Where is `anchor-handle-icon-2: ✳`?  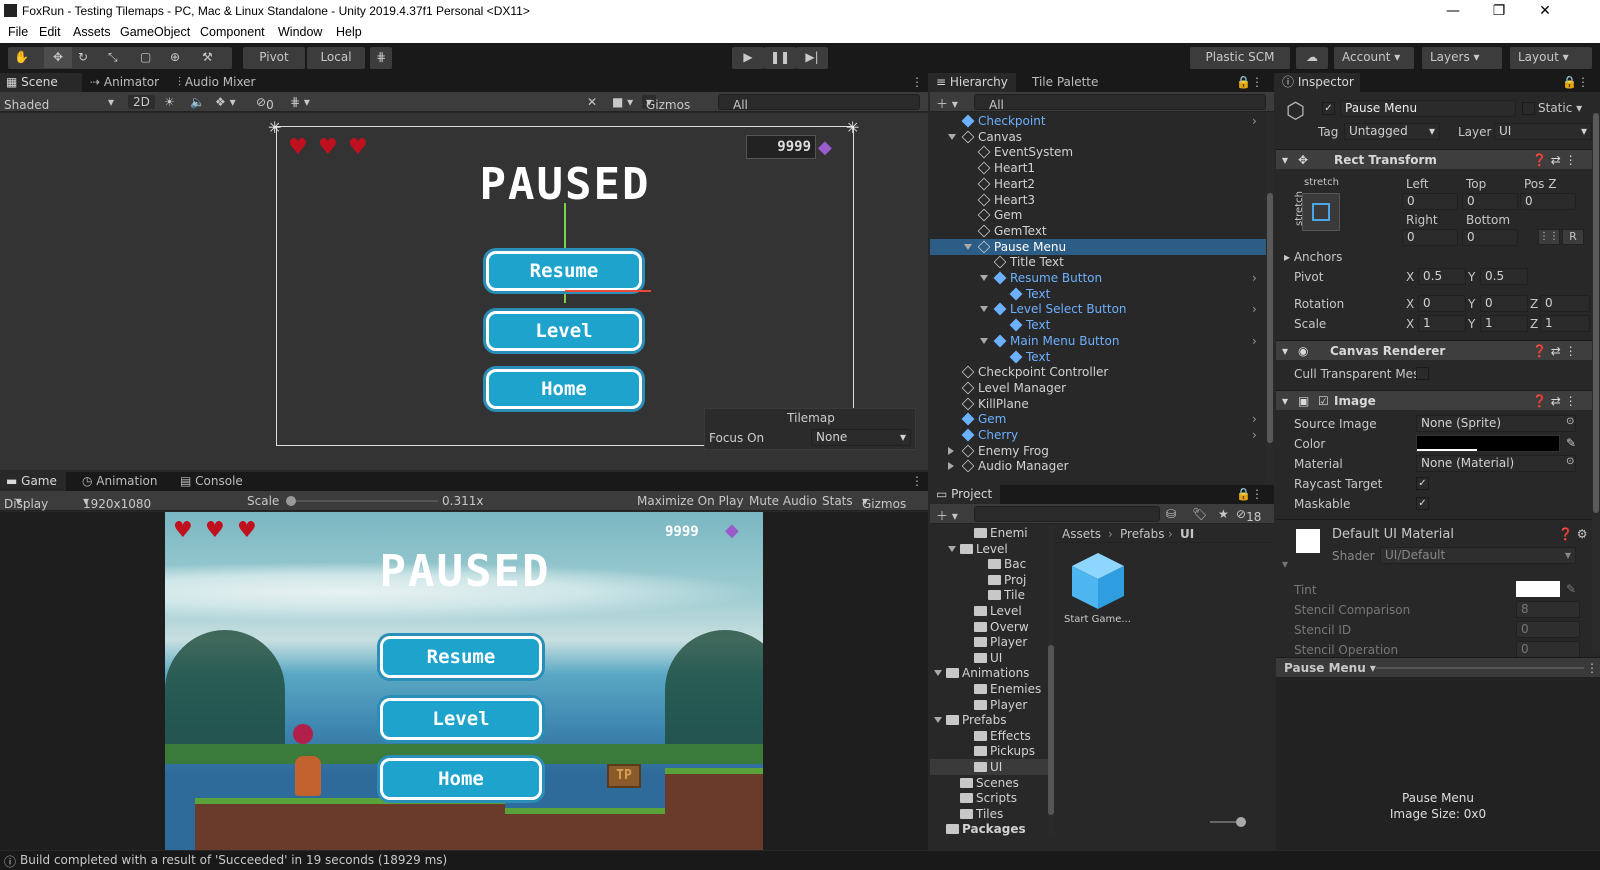 anchor-handle-icon-2: ✳ is located at coordinates (852, 127).